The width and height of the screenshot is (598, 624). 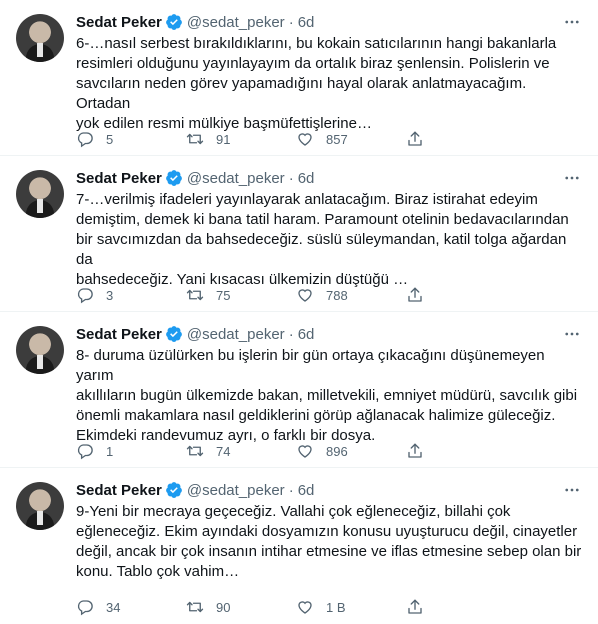 I want to click on retweet-button: 75, so click(x=208, y=295).